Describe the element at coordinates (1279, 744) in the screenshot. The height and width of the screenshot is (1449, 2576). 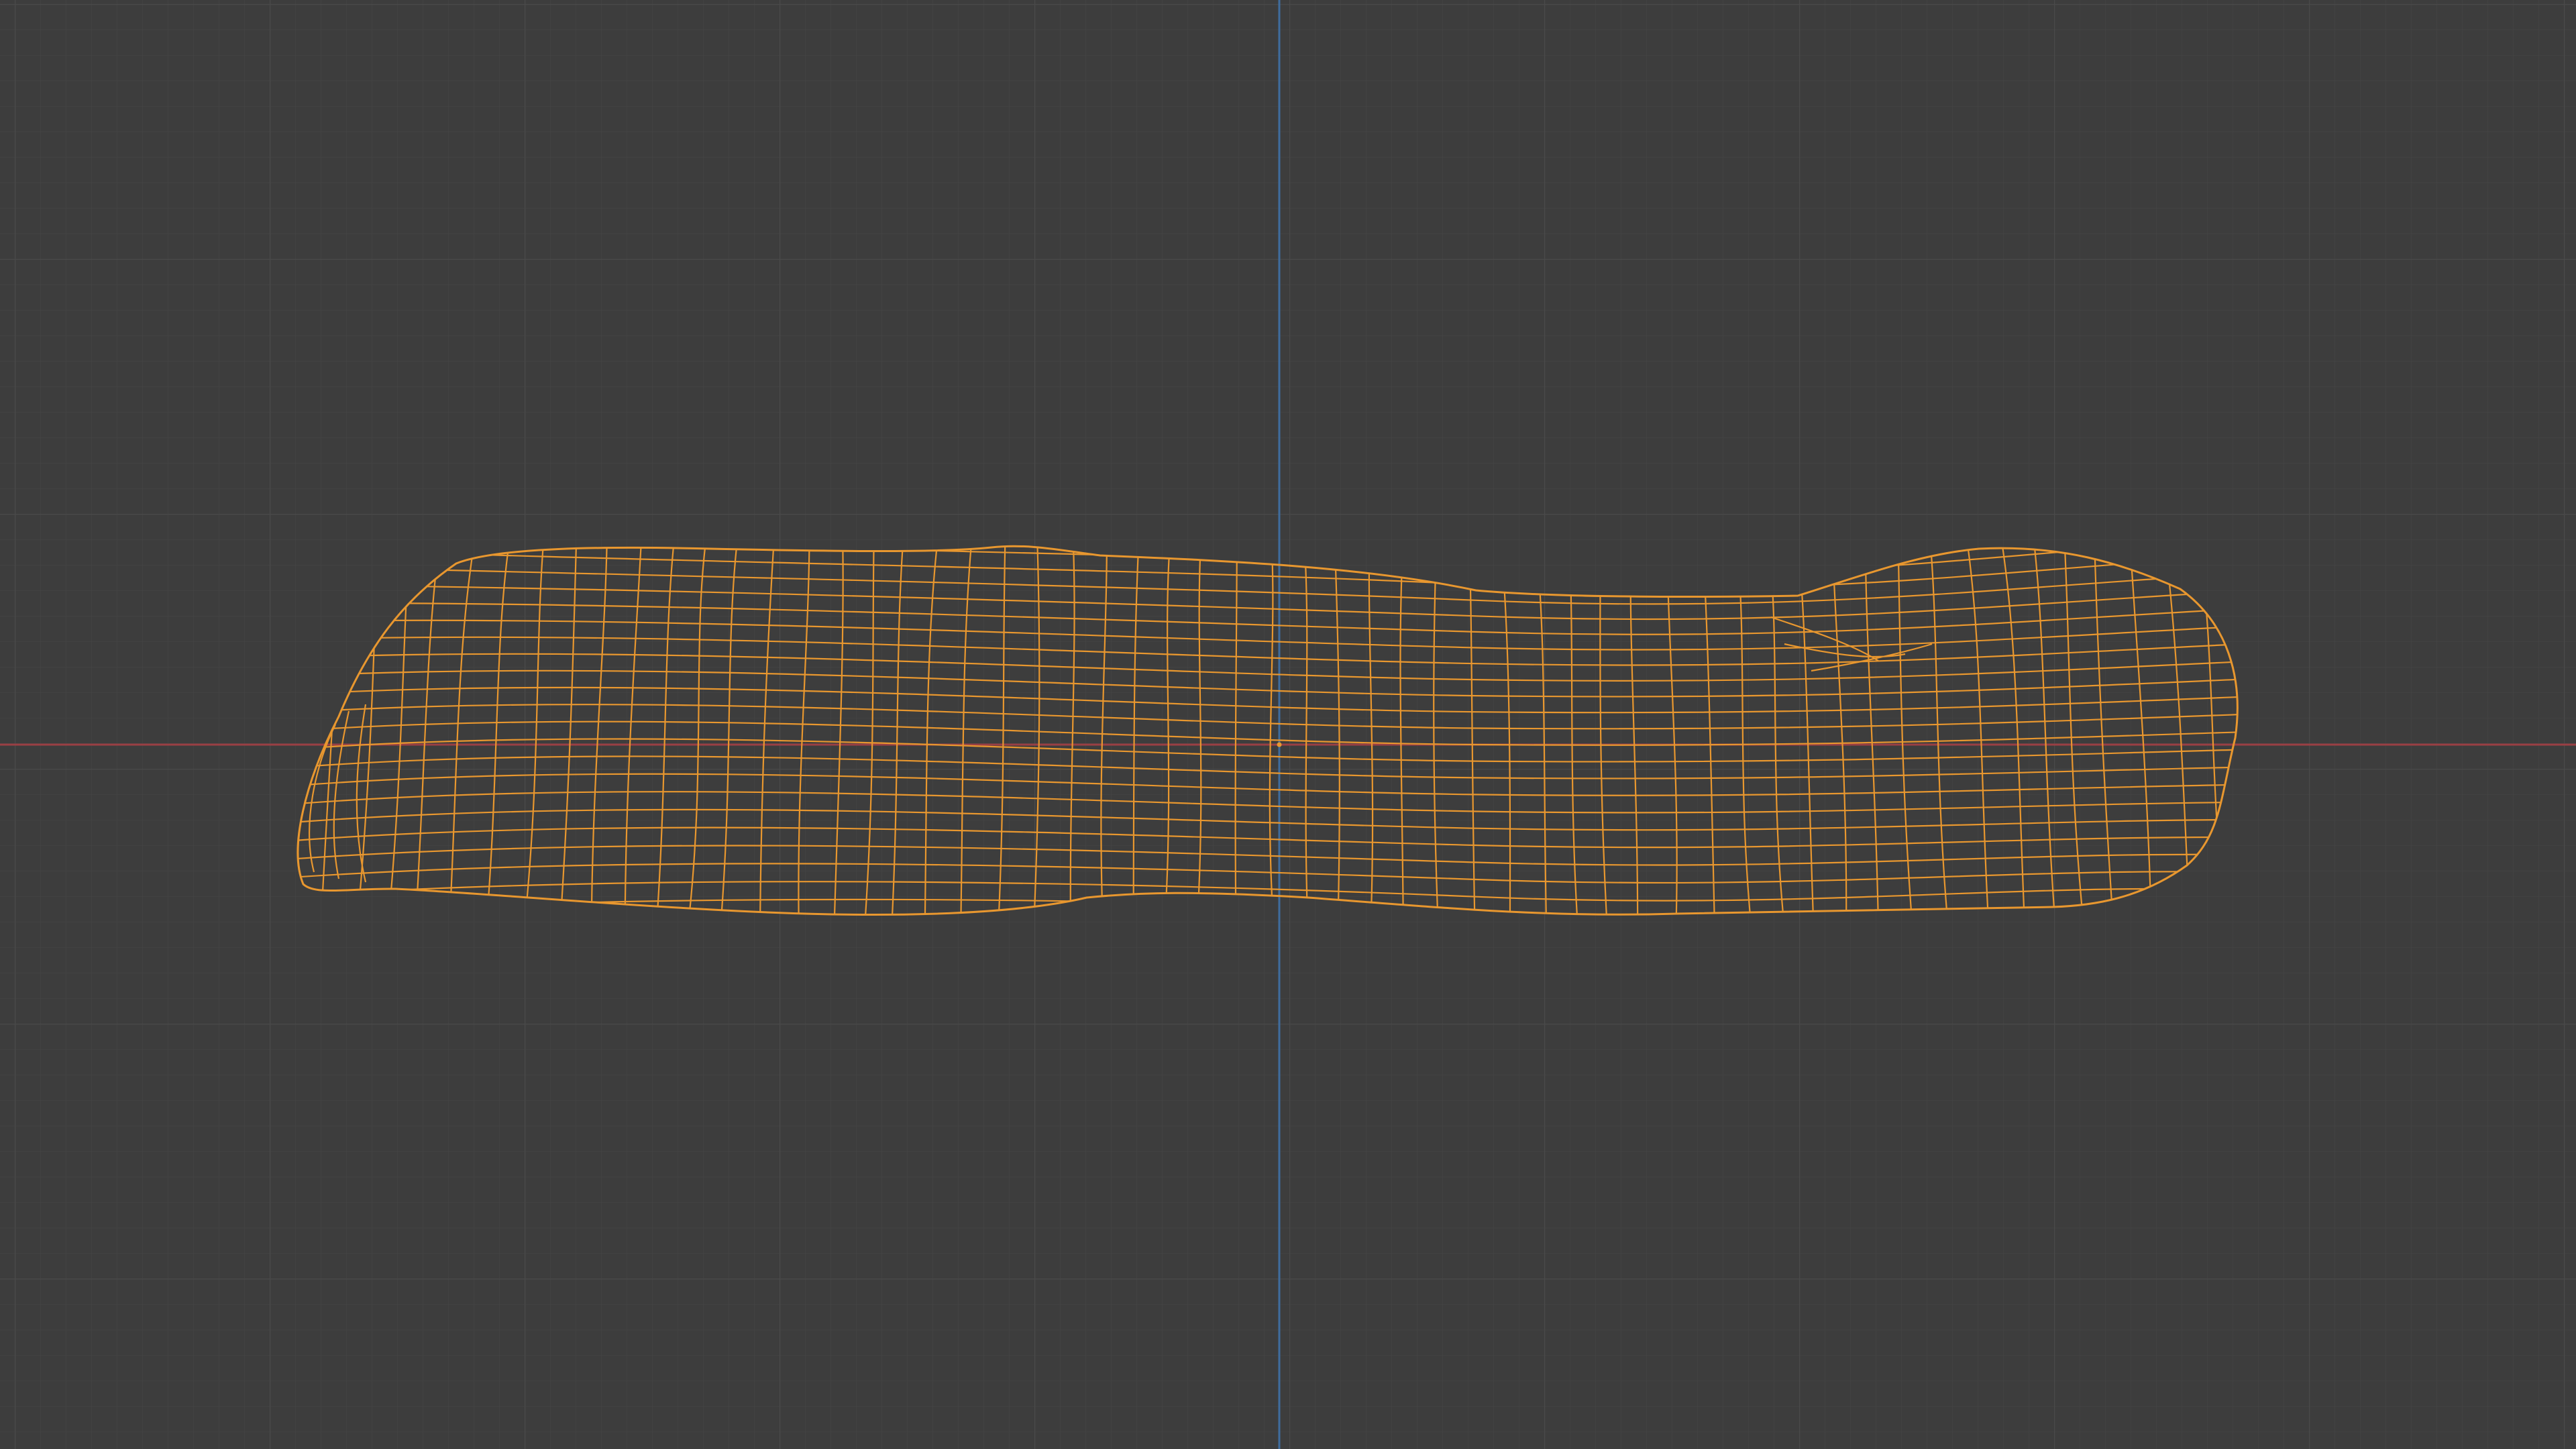
I see `object-origin-dot` at that location.